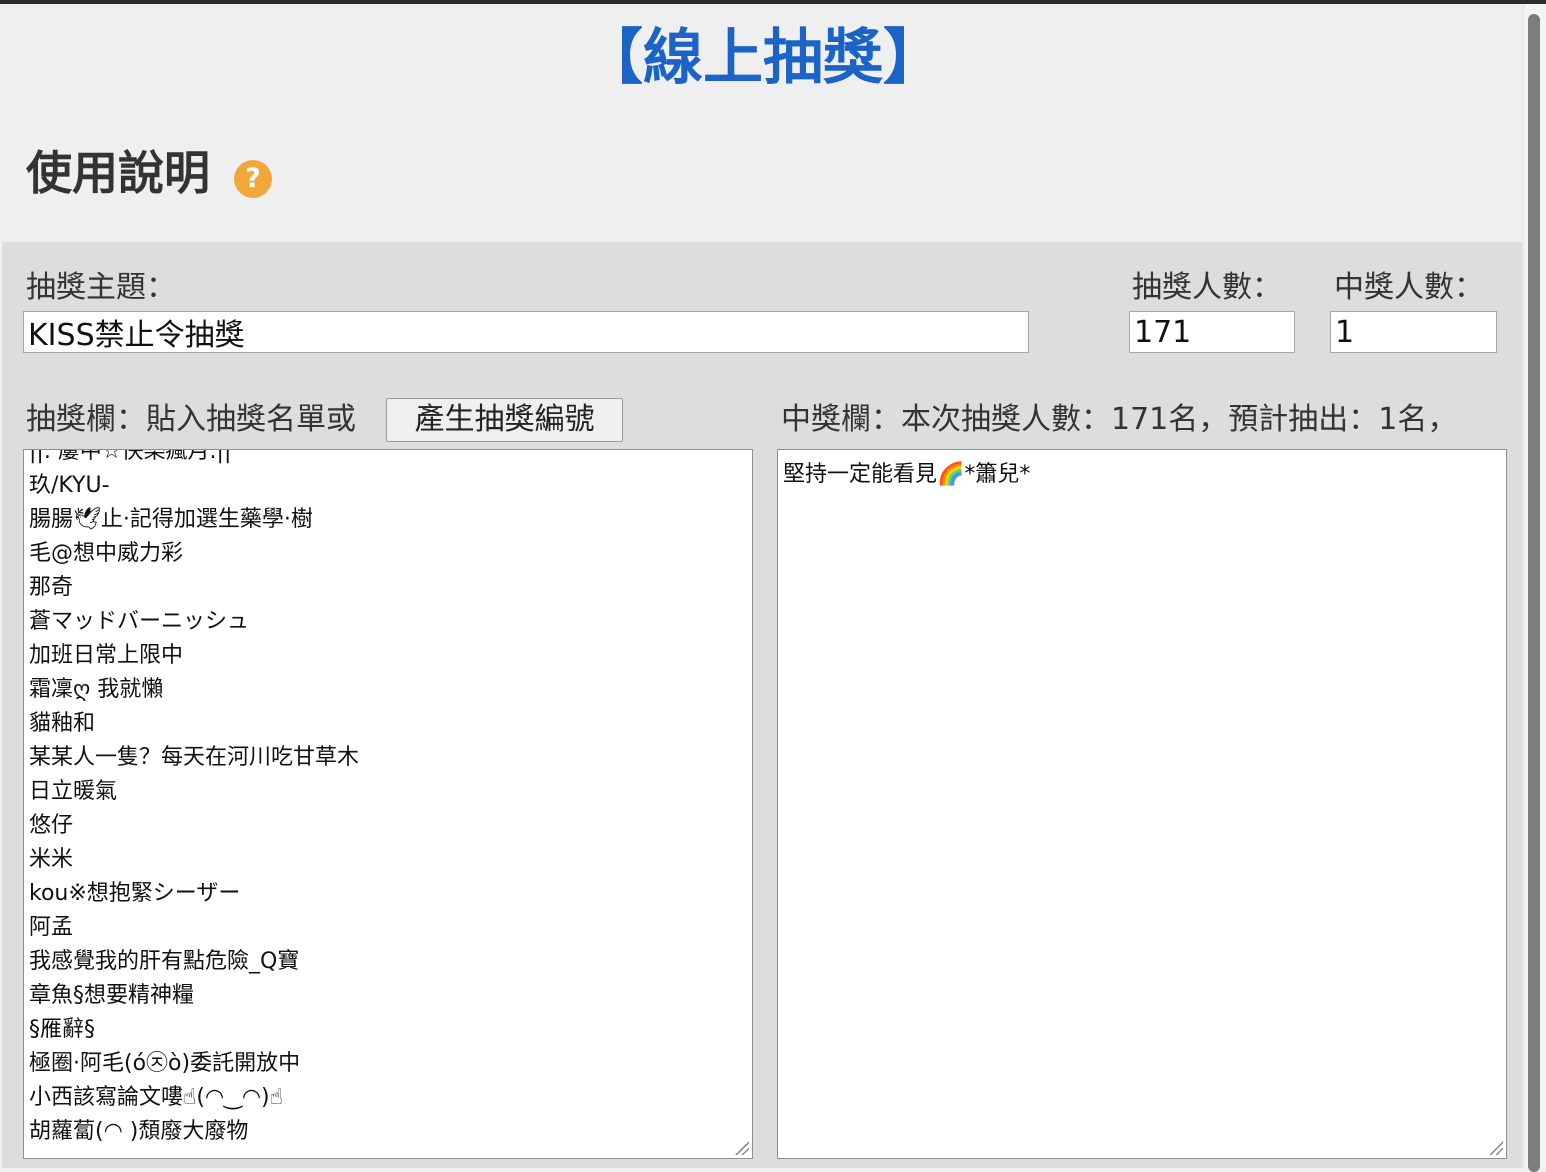  I want to click on list-item: 蒼マッドバーニッシュ, so click(139, 621).